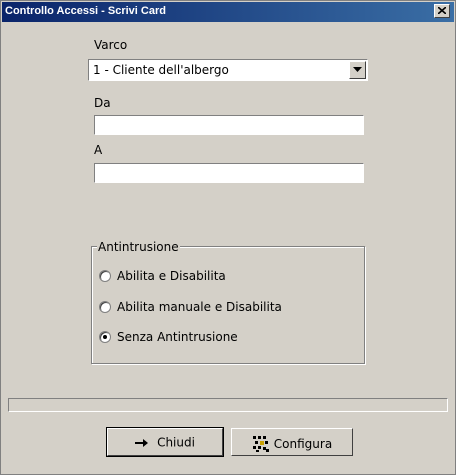 The width and height of the screenshot is (456, 475). I want to click on radio-selected-dot, so click(105, 337).